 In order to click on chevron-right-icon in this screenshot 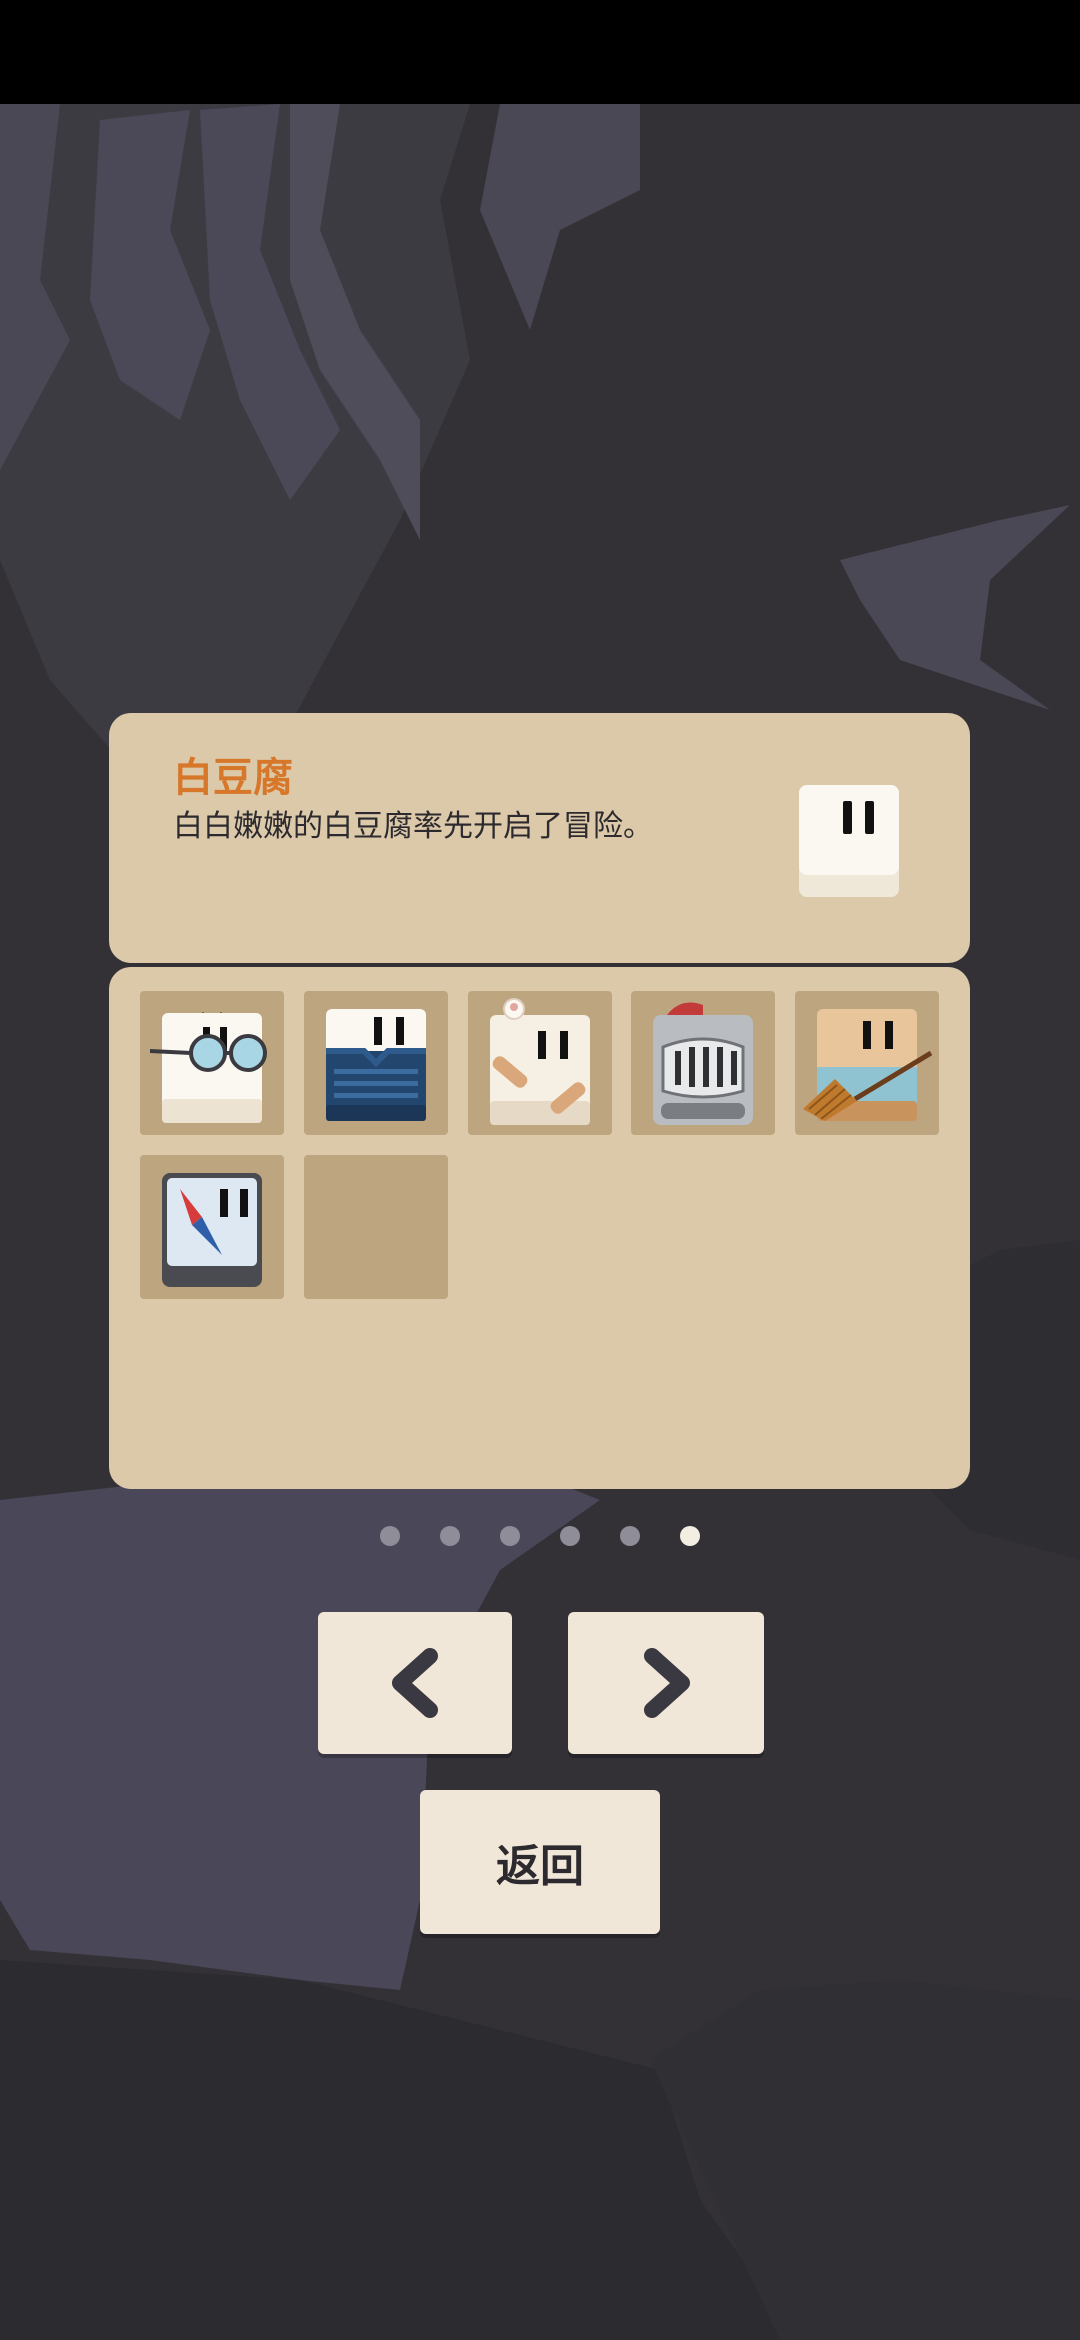, I will do `click(667, 1683)`.